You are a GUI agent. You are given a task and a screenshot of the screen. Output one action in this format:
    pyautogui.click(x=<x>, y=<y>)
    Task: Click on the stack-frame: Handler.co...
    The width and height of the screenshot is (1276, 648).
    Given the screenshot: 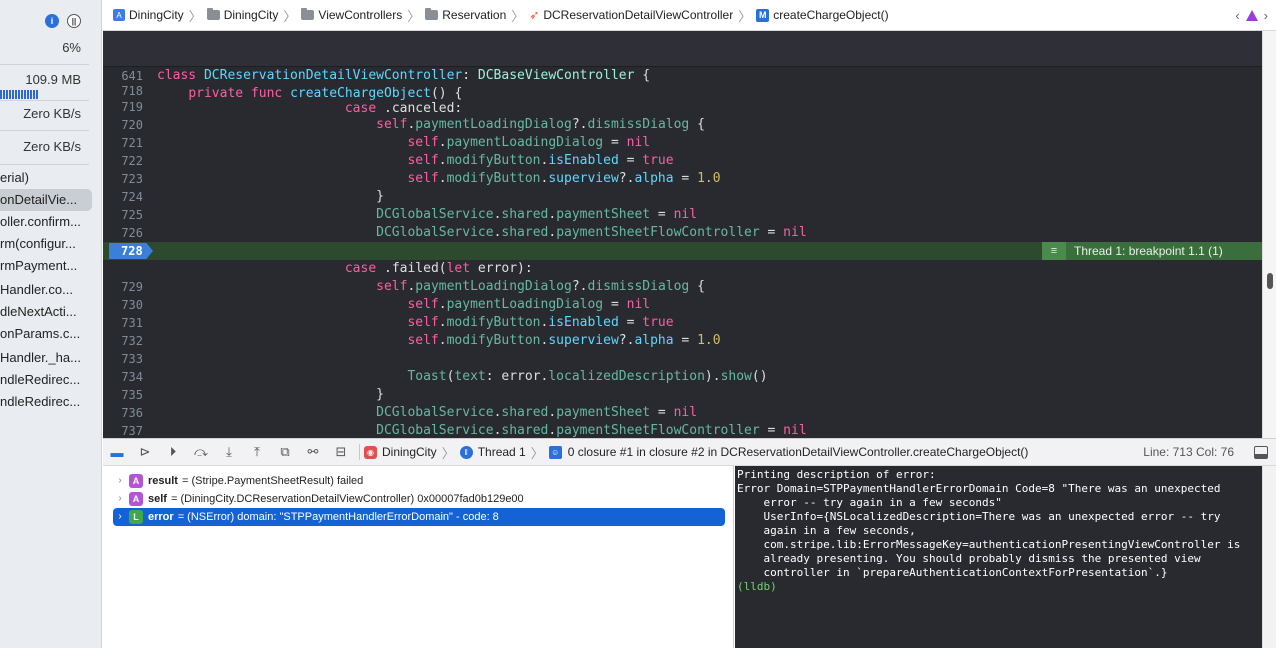 What is the action you would take?
    pyautogui.click(x=46, y=290)
    